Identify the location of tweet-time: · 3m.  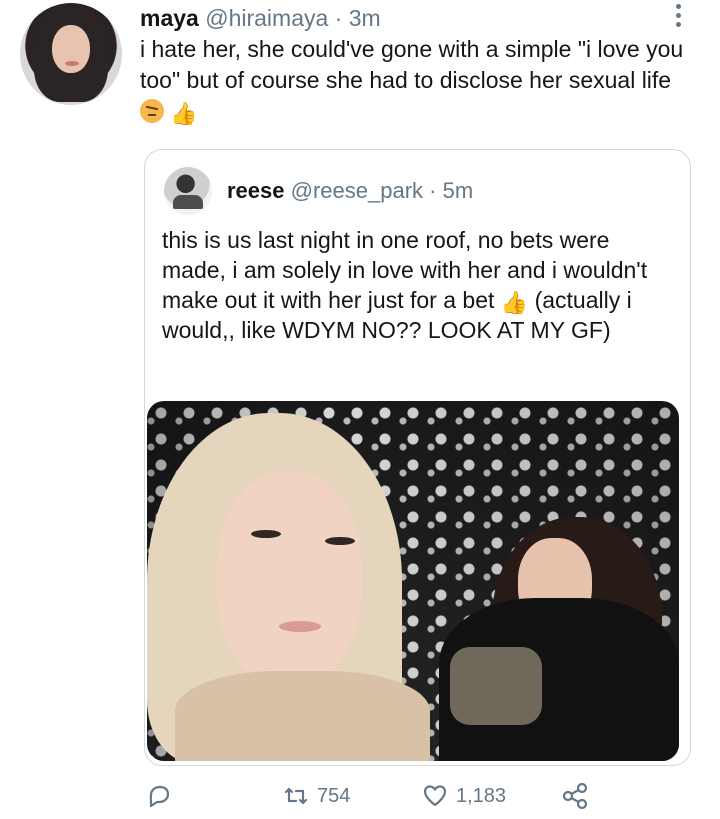
(358, 18).